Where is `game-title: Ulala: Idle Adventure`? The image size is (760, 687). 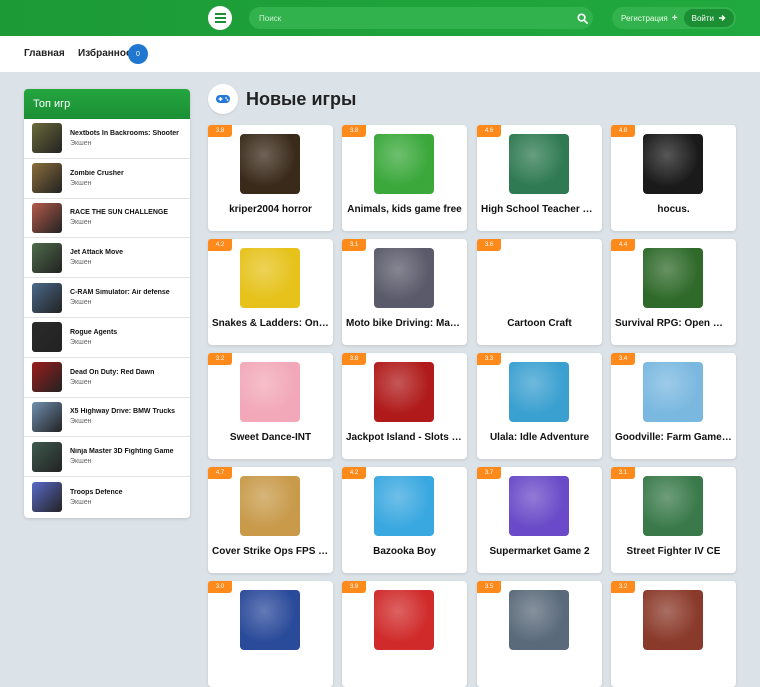
game-title: Ulala: Idle Adventure is located at coordinates (539, 437).